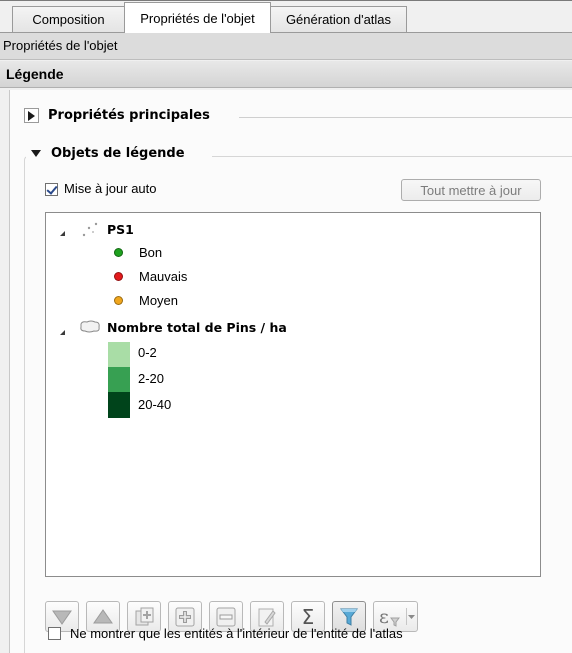  What do you see at coordinates (103, 615) in the screenshot?
I see `move-up-icon` at bounding box center [103, 615].